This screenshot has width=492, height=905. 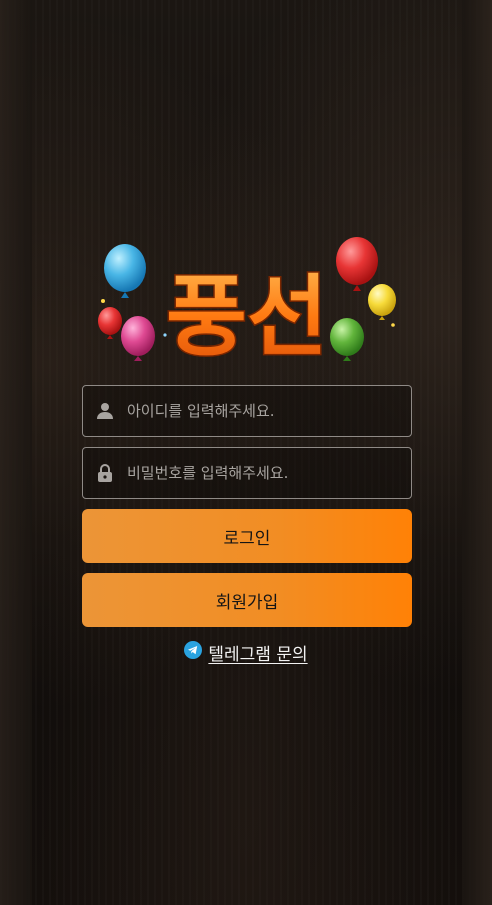 I want to click on login-button-label: 로그인, so click(x=247, y=538).